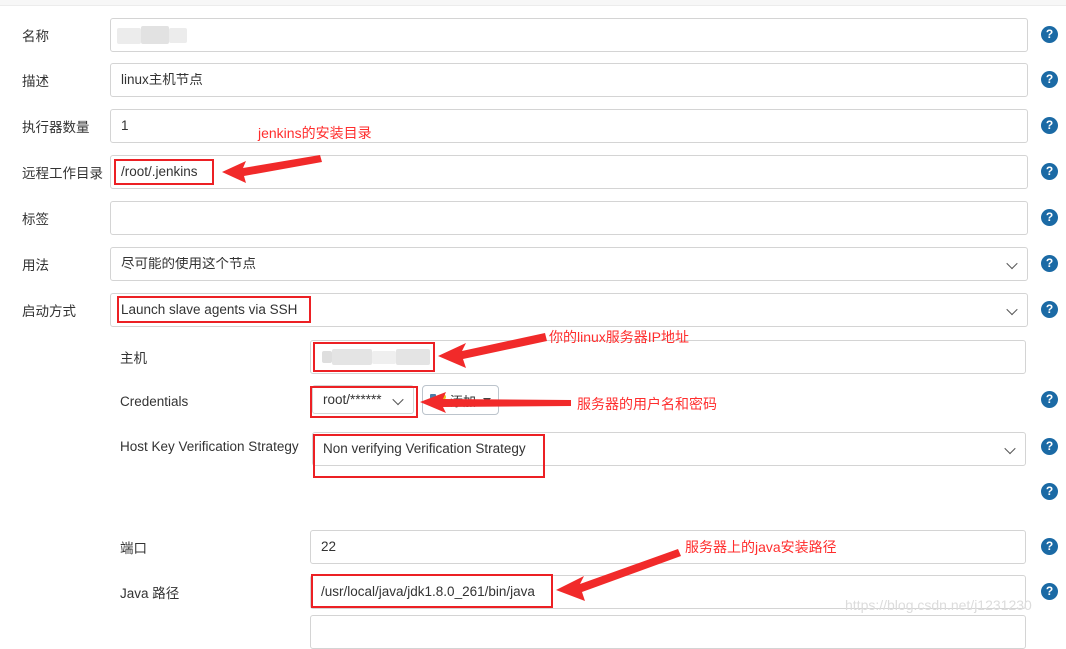  I want to click on label-executors: 执行器数量, so click(56, 127).